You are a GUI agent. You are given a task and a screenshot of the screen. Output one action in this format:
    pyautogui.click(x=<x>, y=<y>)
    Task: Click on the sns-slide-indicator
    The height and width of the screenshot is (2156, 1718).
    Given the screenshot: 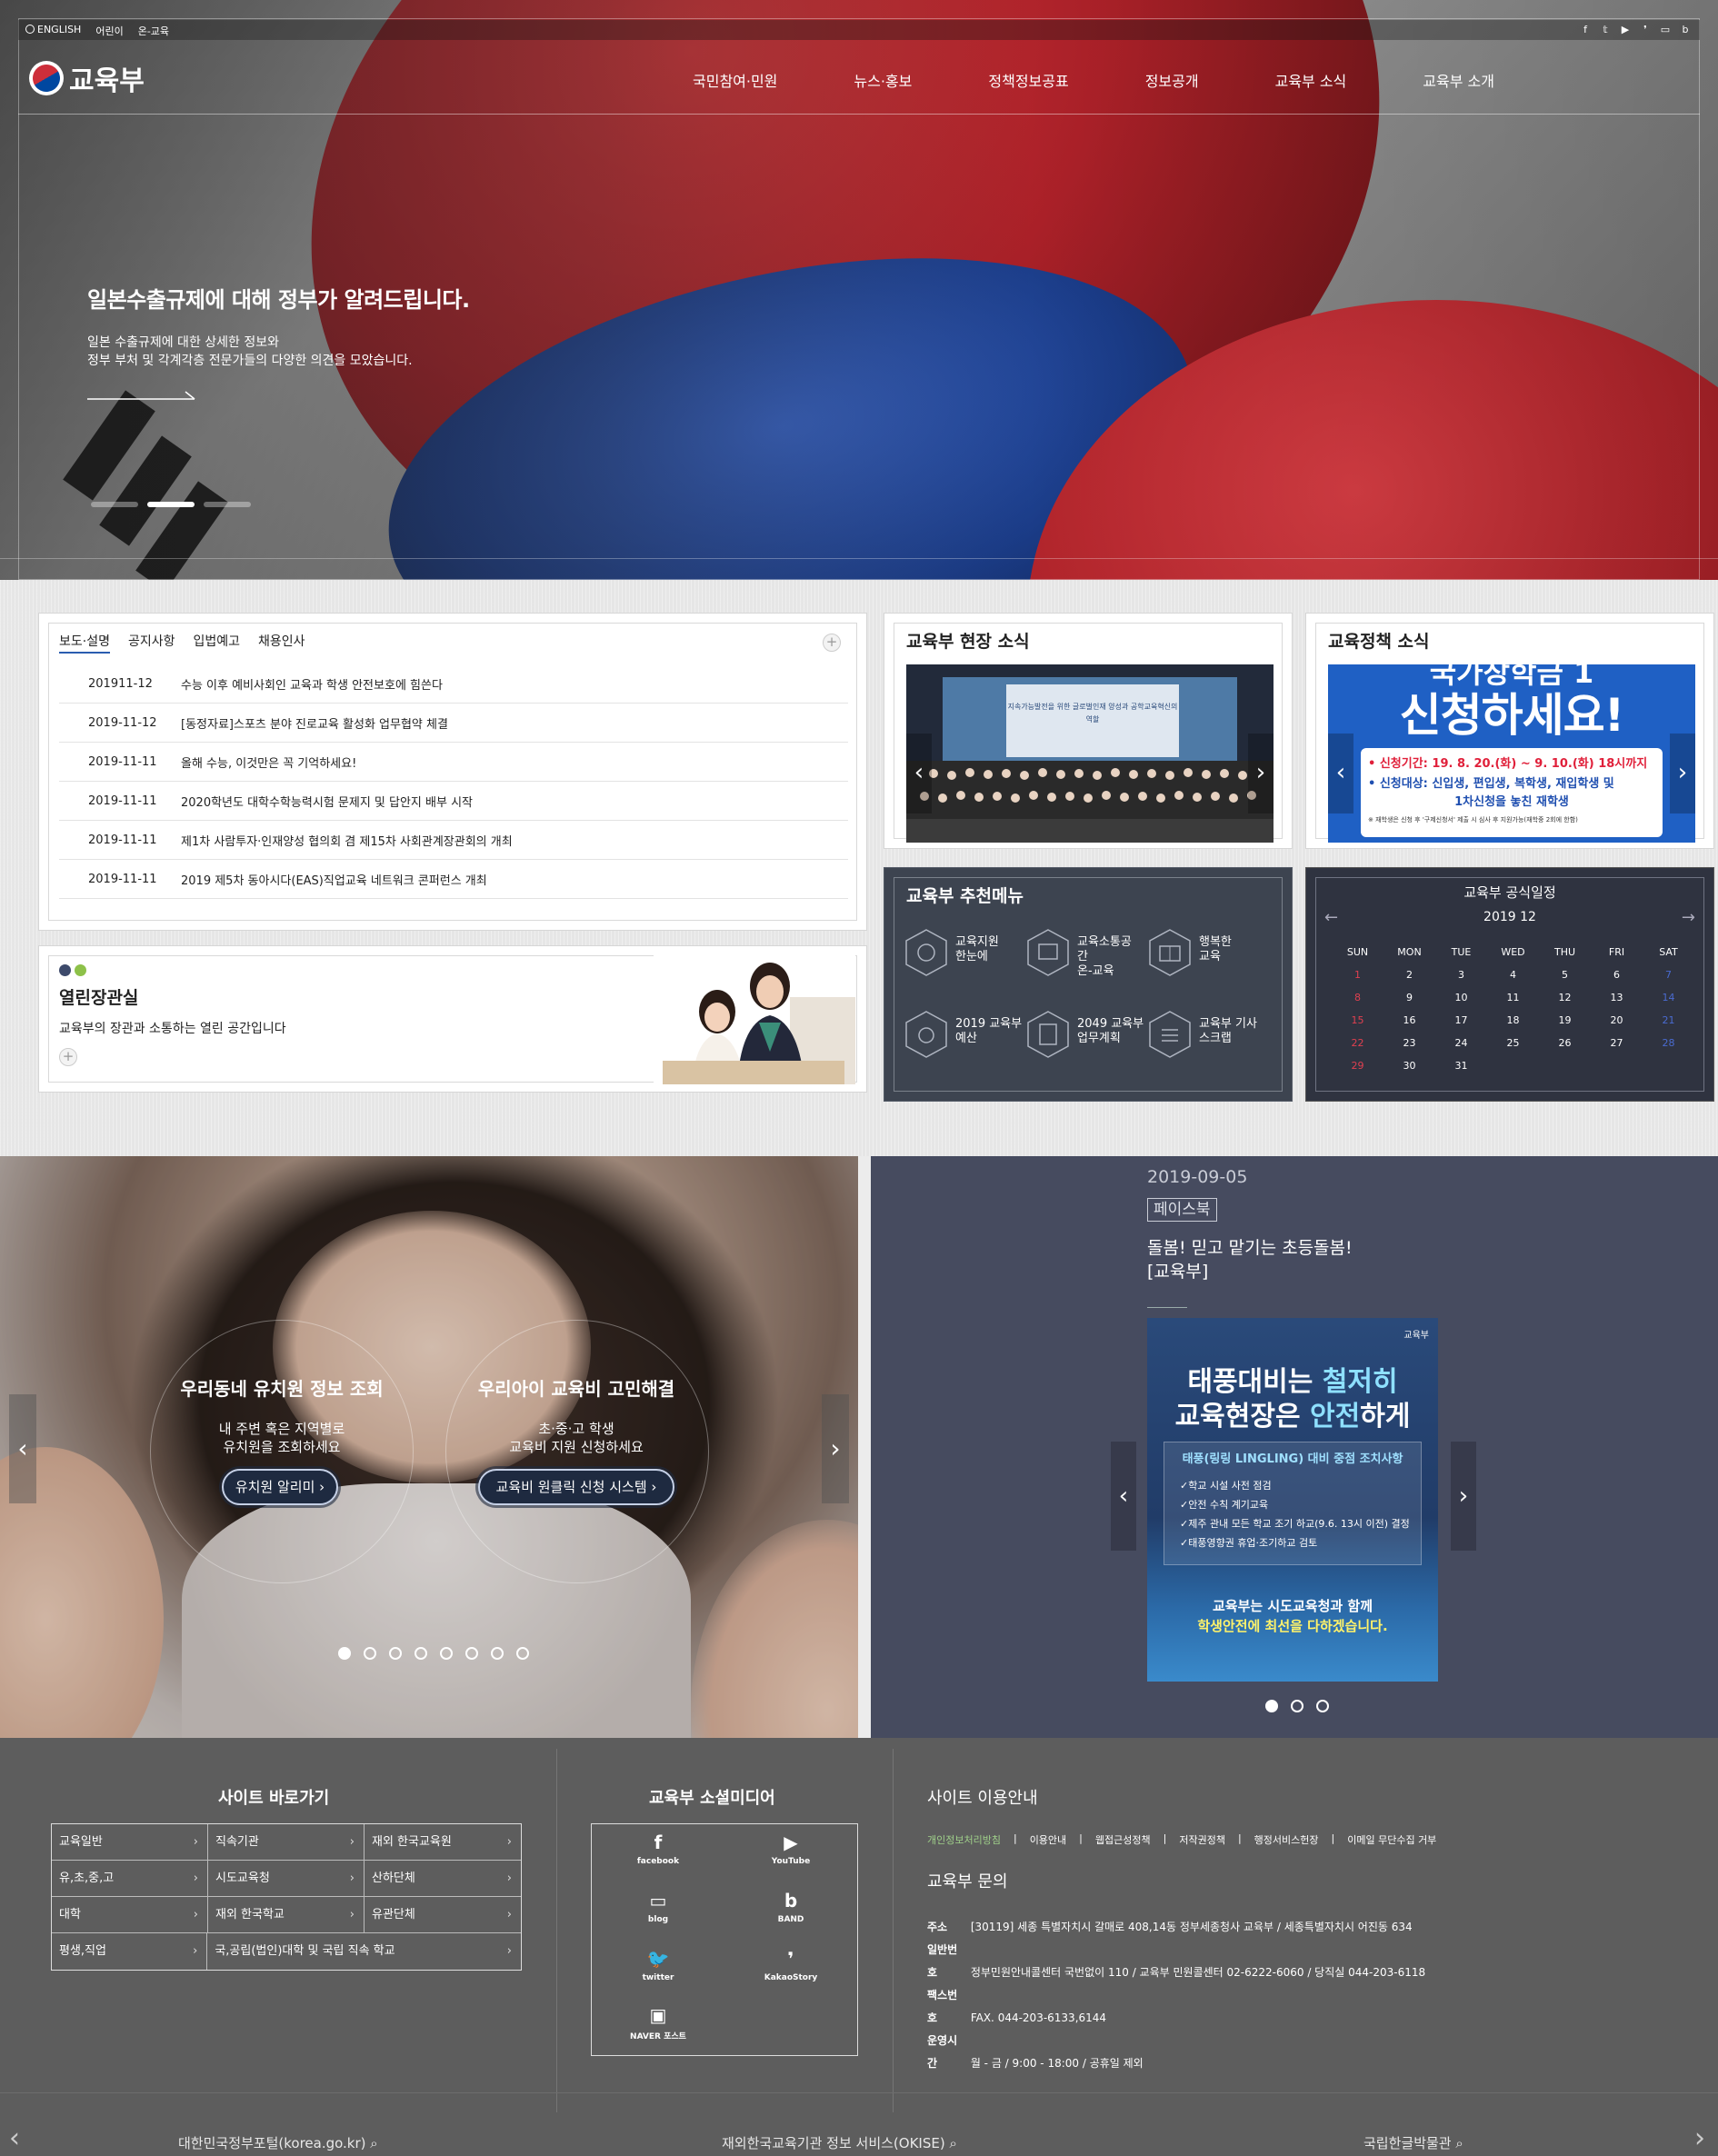 What is the action you would take?
    pyautogui.click(x=1297, y=1706)
    